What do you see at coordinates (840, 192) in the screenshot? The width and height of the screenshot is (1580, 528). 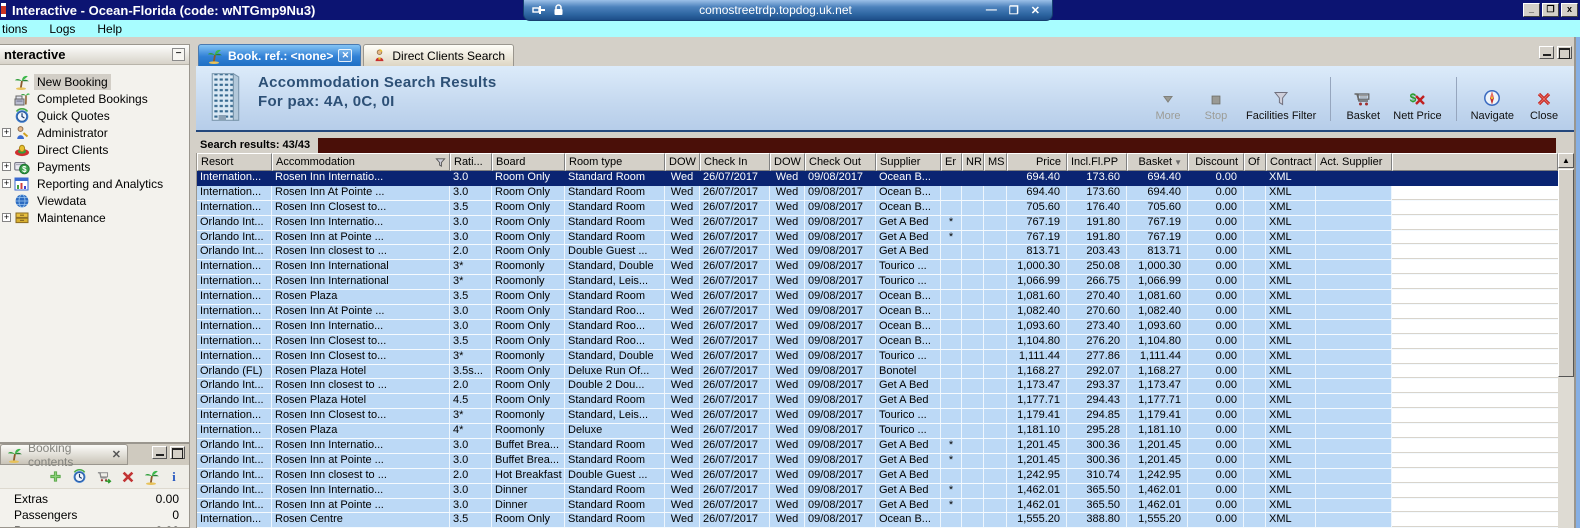 I see `cell-check_out: 09/08/2017` at bounding box center [840, 192].